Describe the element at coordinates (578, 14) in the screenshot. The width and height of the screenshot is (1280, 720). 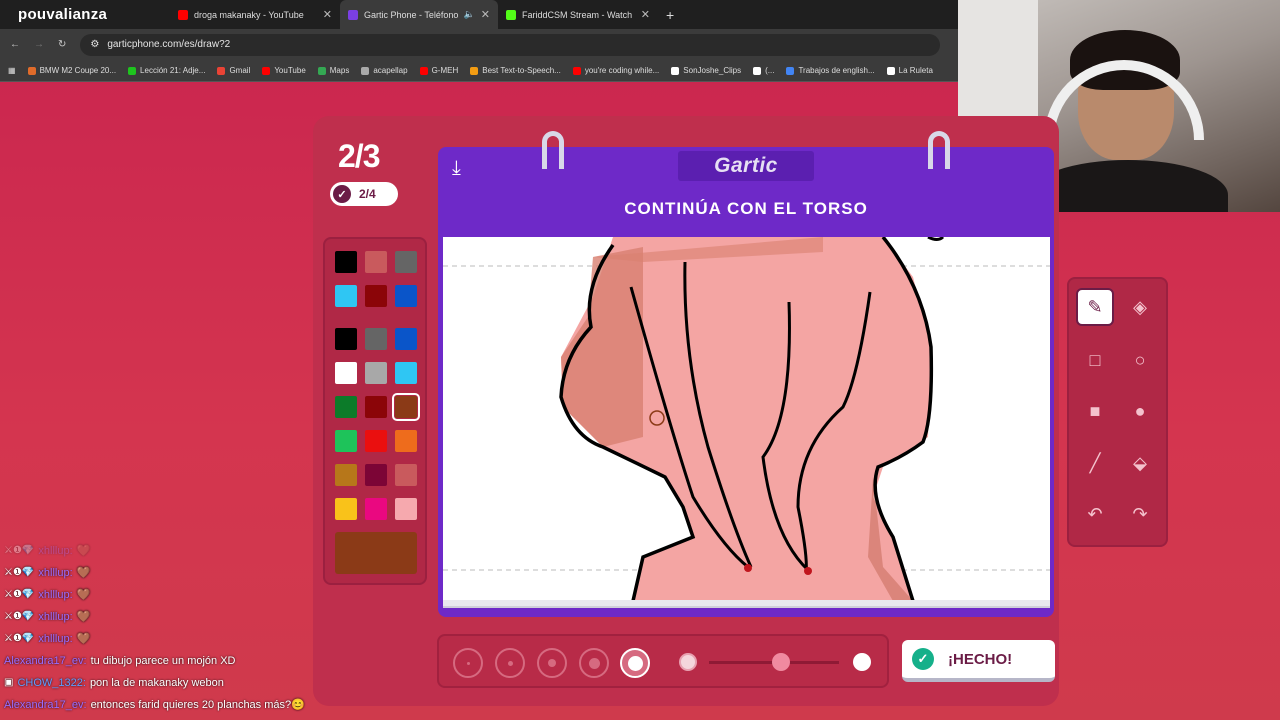
I see `tab-kick-stream: FariddCSM Stream - Watch Live ✕` at that location.